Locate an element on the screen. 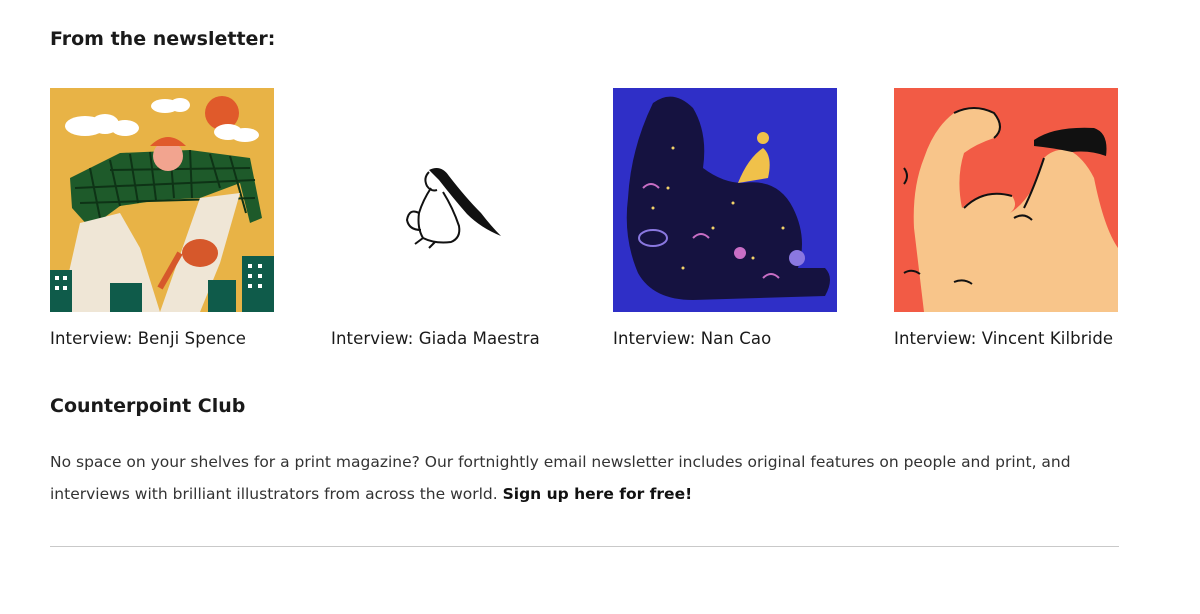 The height and width of the screenshot is (614, 1200). benji-spence-illustration is located at coordinates (162, 200).